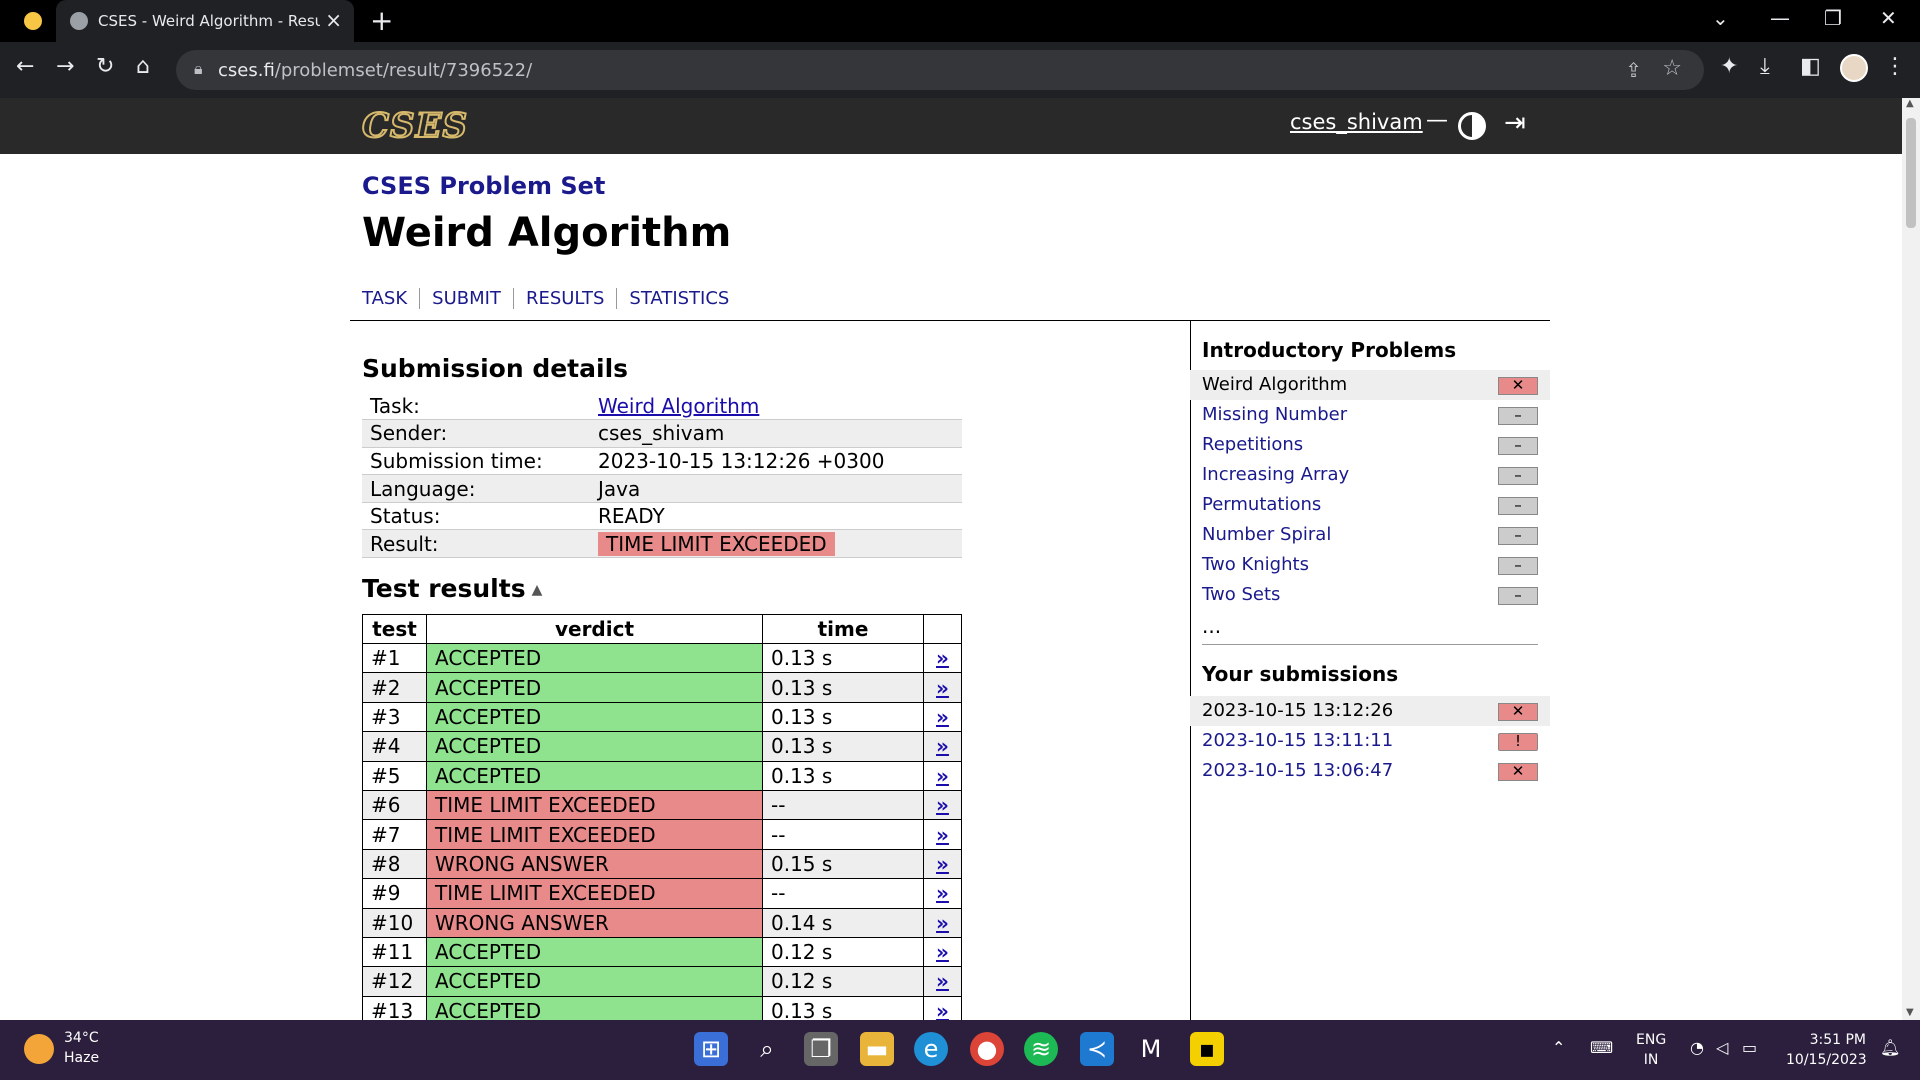 This screenshot has height=1080, width=1920. What do you see at coordinates (1041, 1049) in the screenshot?
I see `spotify-icon: ≋` at bounding box center [1041, 1049].